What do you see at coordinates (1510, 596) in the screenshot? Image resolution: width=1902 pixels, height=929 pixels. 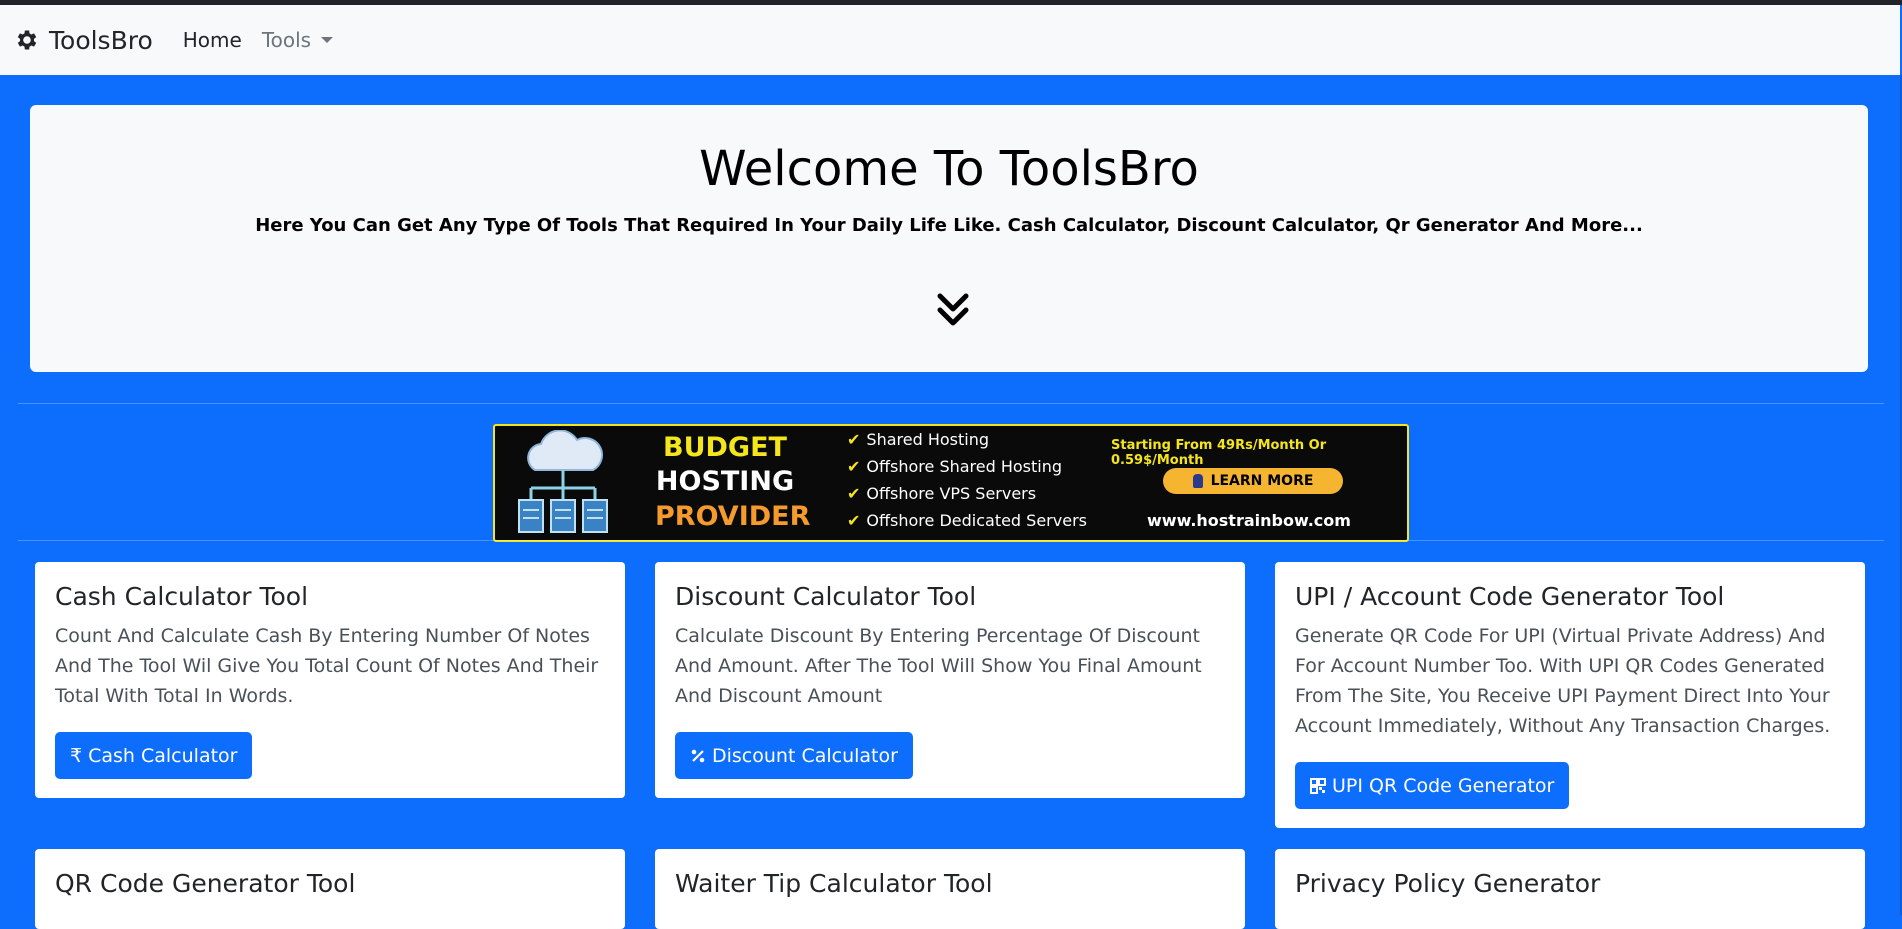 I see `card-title: UPI / Account Code Generator Tool` at bounding box center [1510, 596].